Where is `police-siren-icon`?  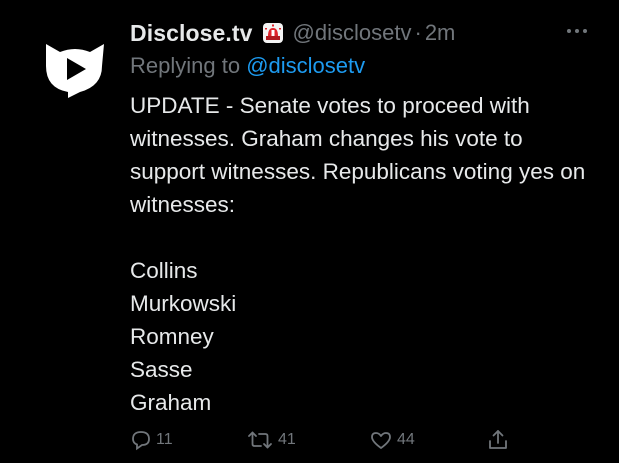 police-siren-icon is located at coordinates (273, 33).